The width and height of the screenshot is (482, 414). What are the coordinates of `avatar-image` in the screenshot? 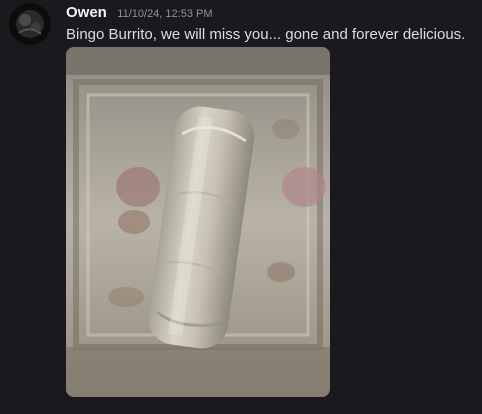 It's located at (30, 24).